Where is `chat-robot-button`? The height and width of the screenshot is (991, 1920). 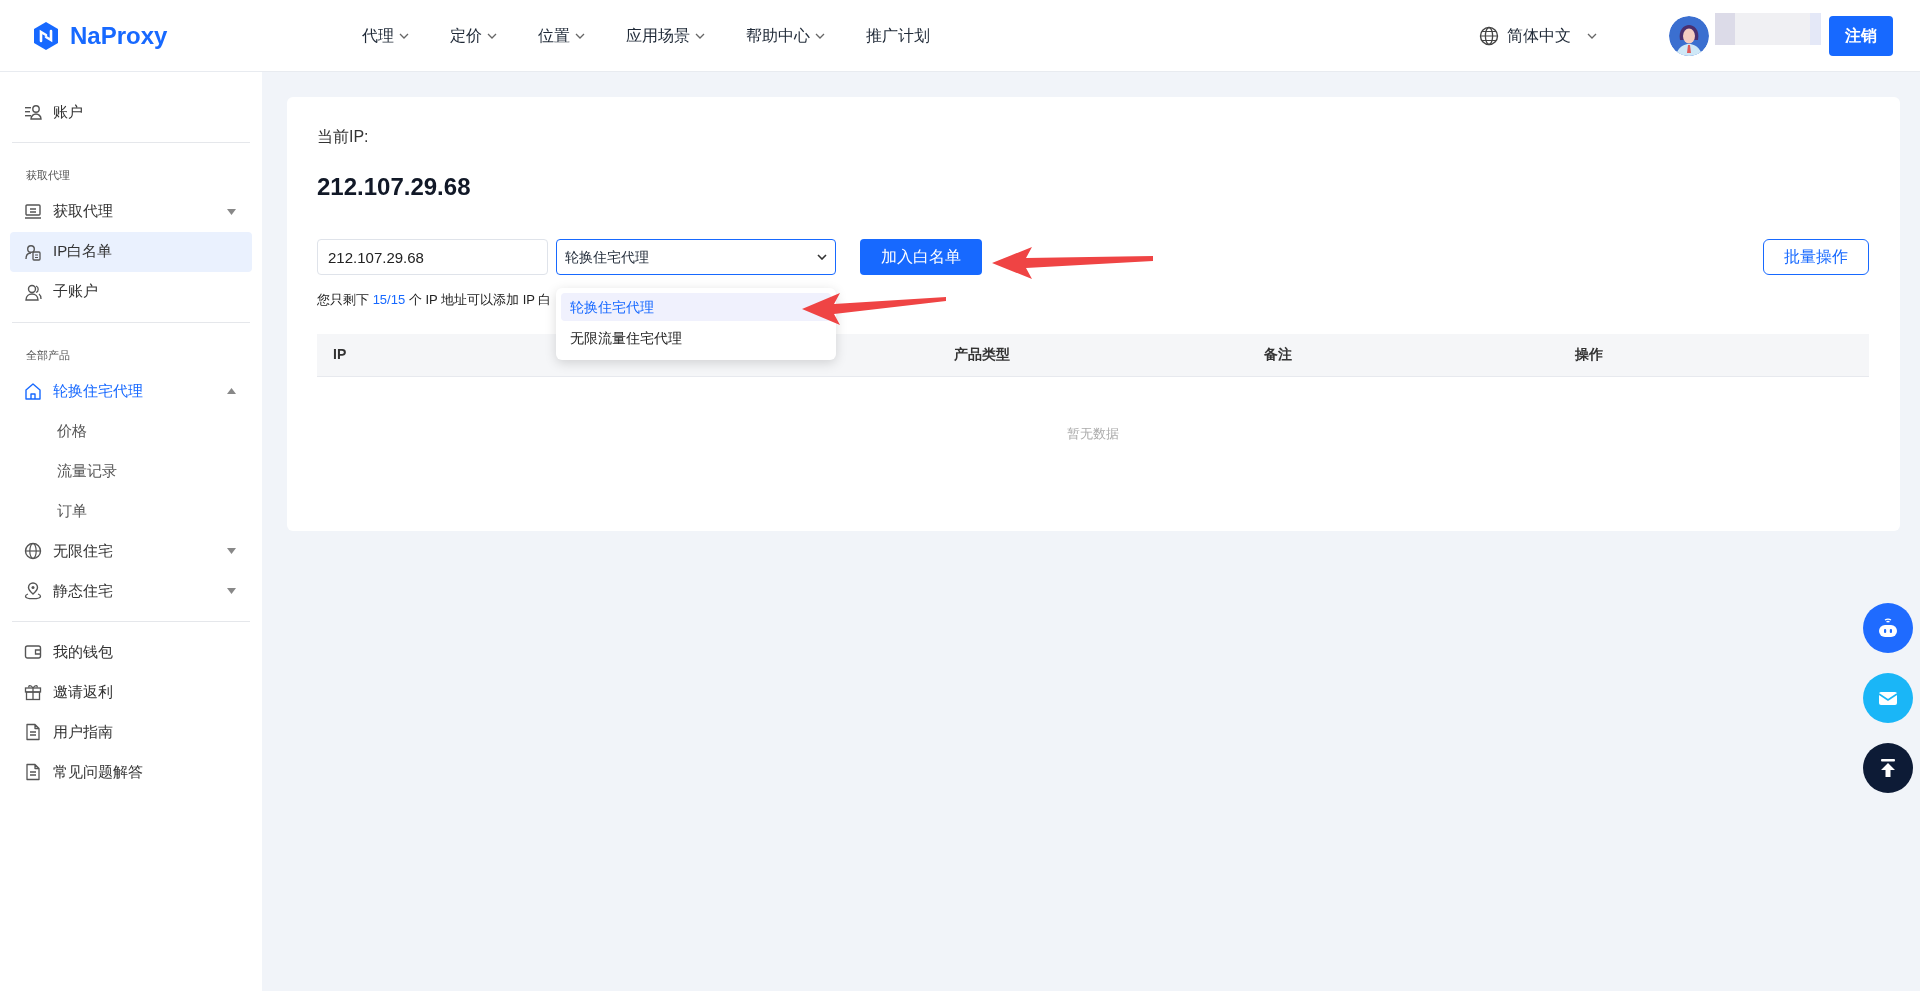 chat-robot-button is located at coordinates (1888, 628).